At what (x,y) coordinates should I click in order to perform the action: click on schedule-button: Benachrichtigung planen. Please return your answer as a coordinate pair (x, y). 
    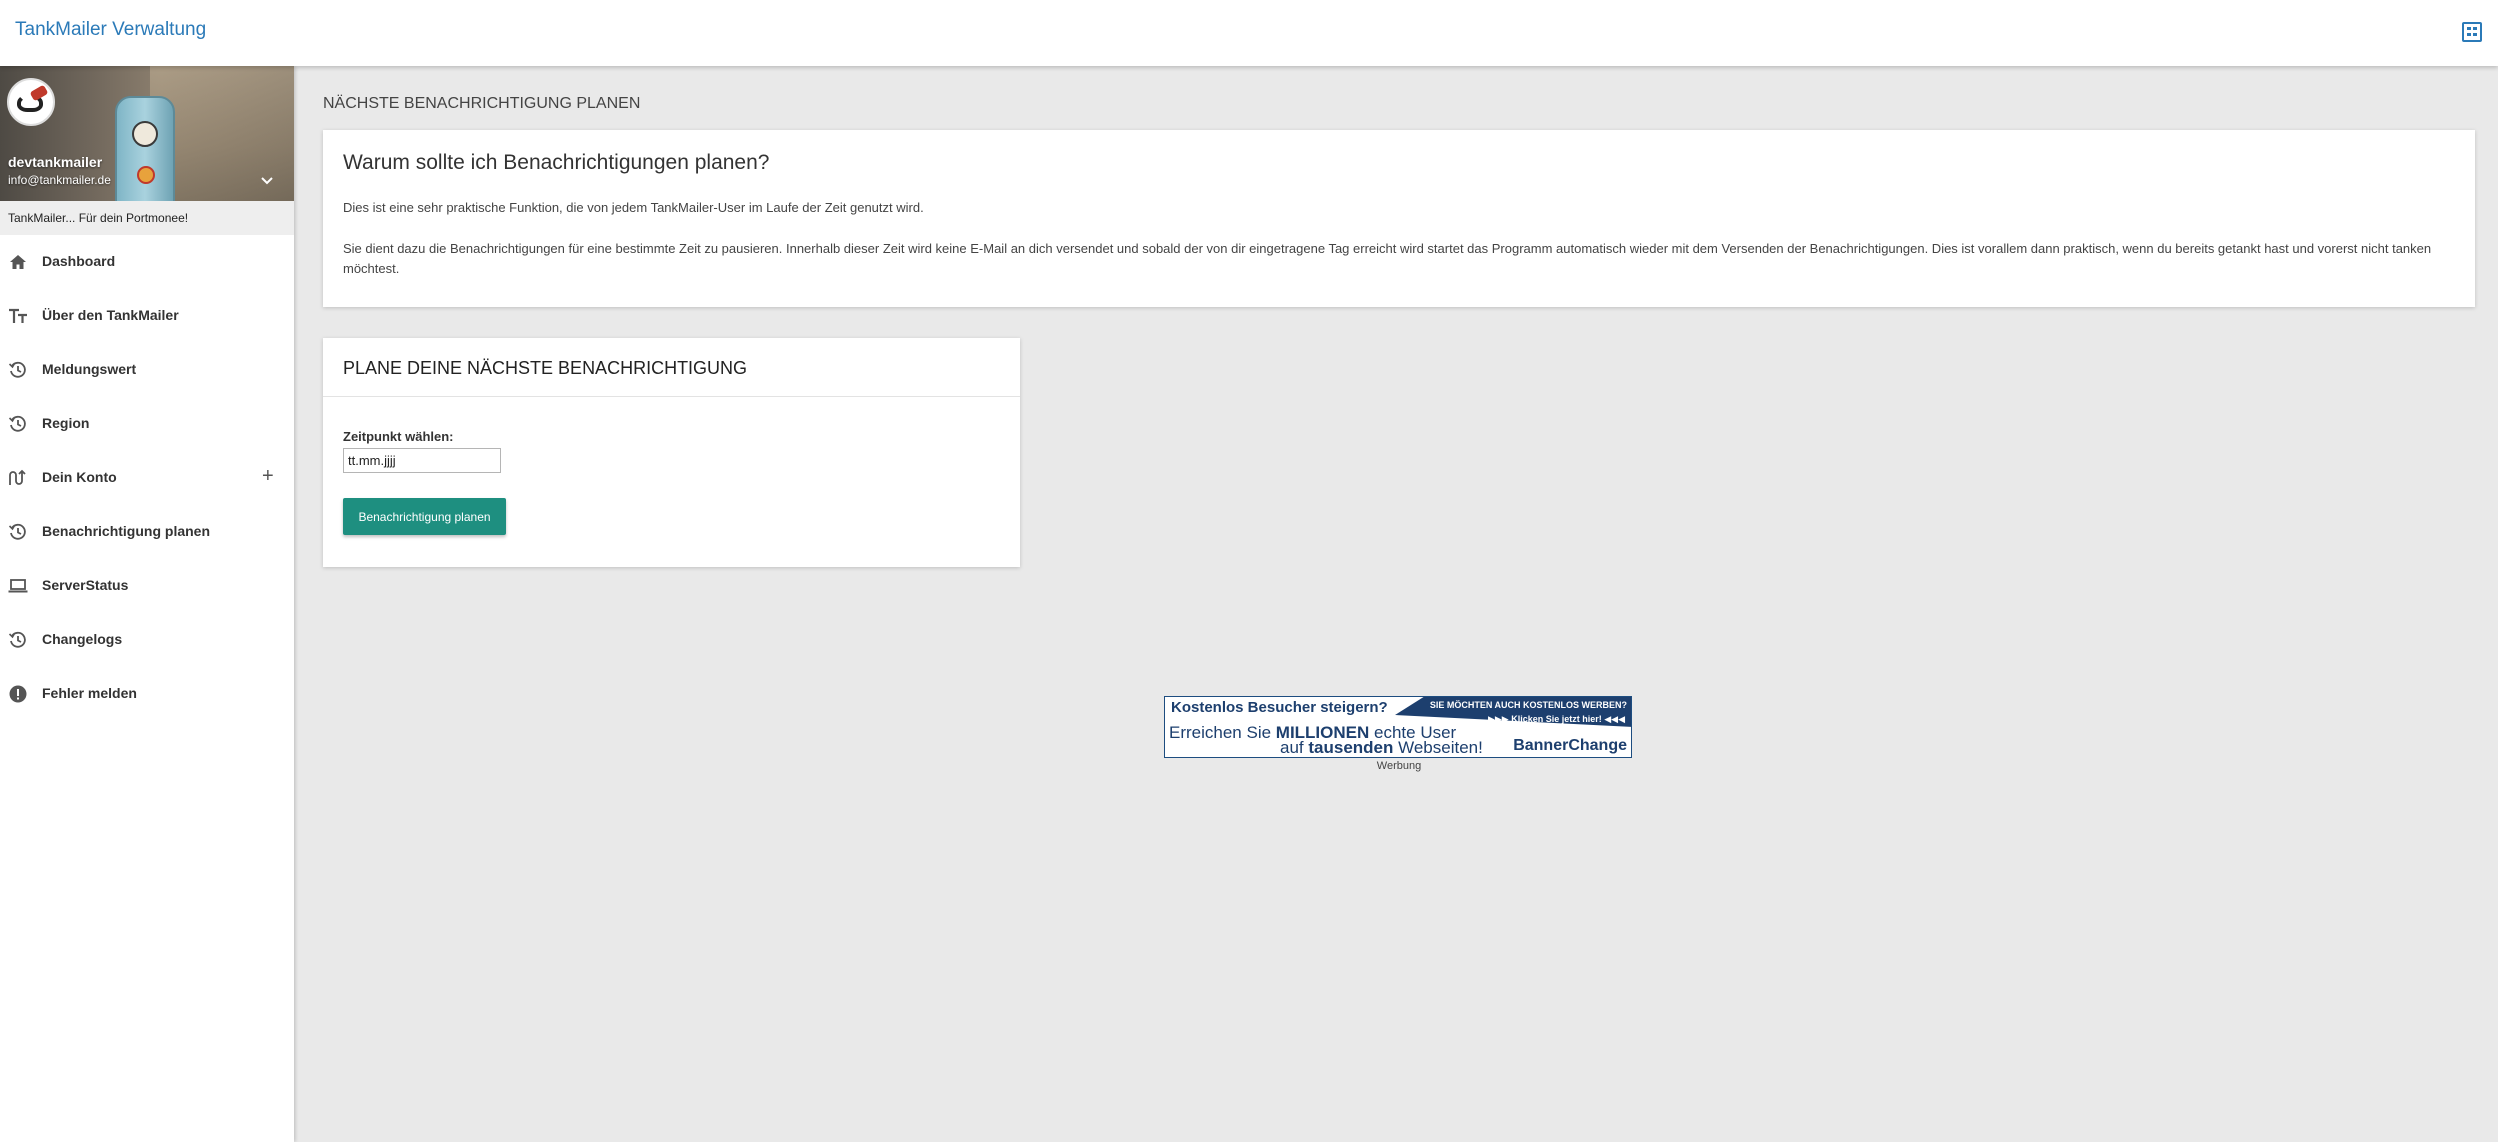
    Looking at the image, I should click on (424, 516).